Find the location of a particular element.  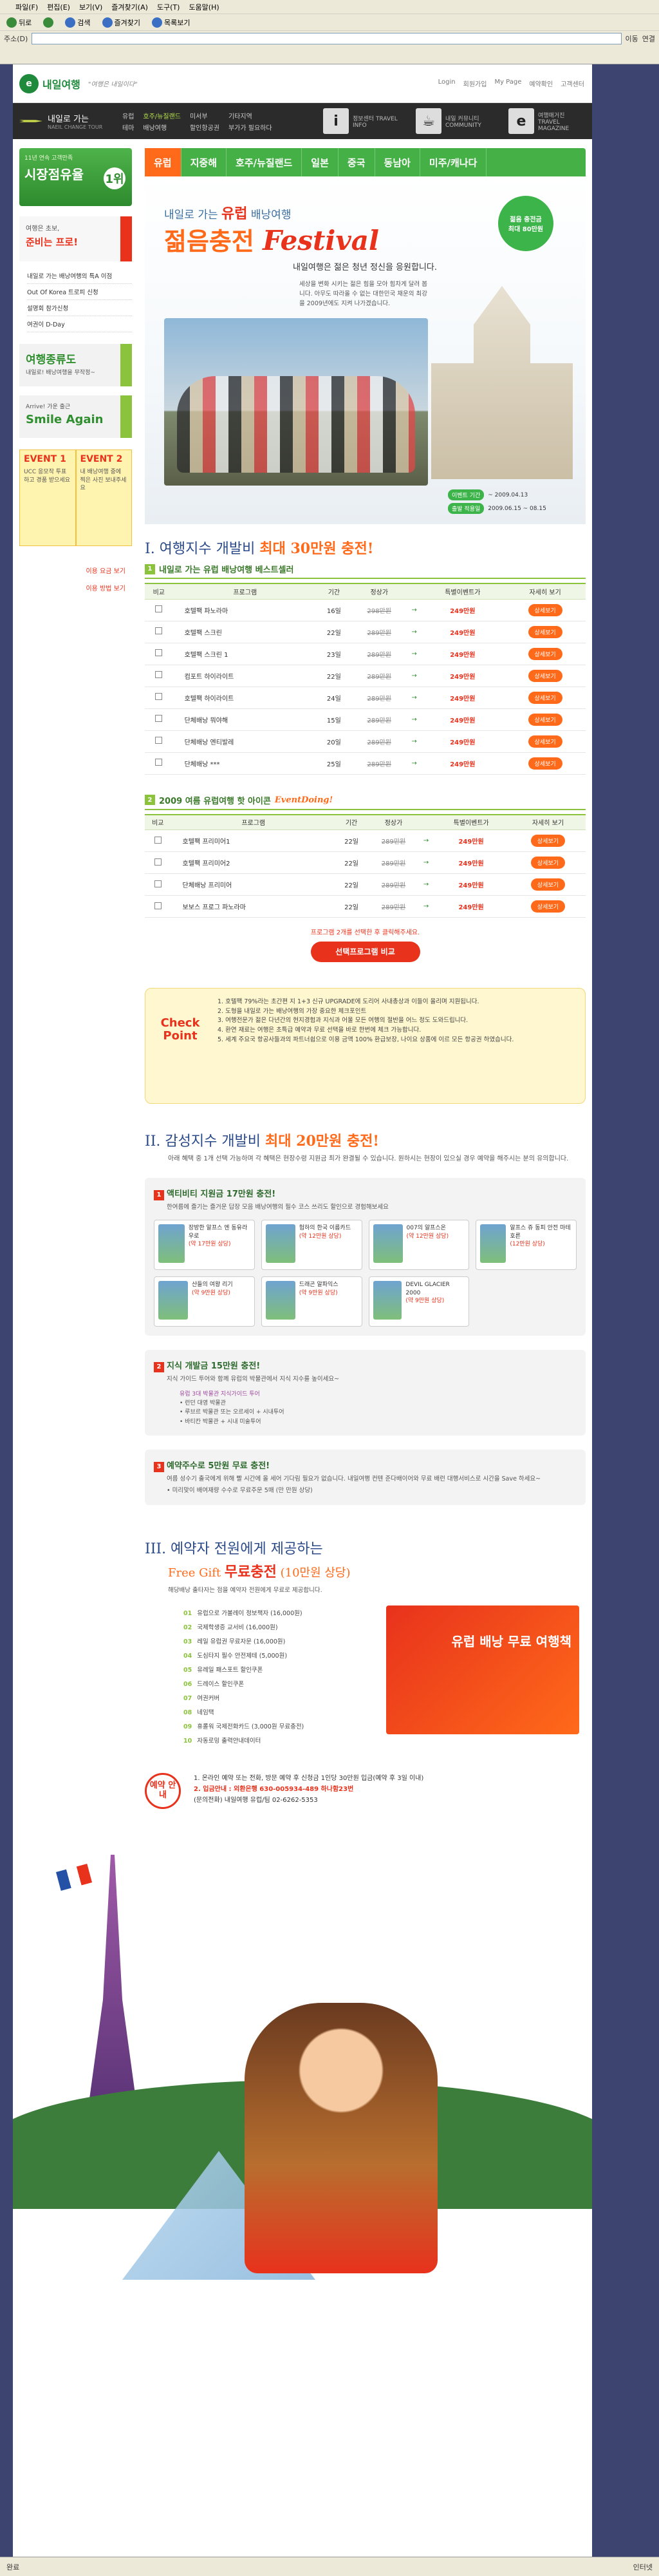

tab-china: 중국 is located at coordinates (357, 162).